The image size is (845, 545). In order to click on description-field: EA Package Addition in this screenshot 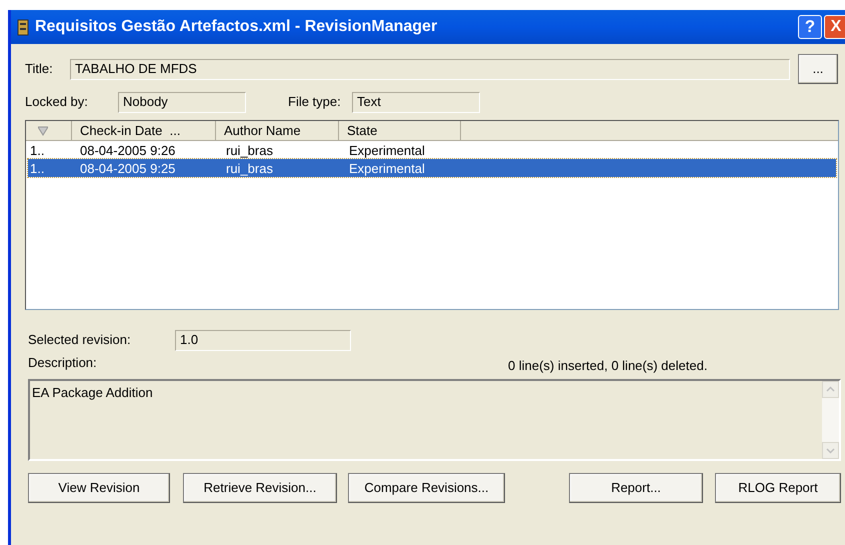, I will do `click(434, 420)`.